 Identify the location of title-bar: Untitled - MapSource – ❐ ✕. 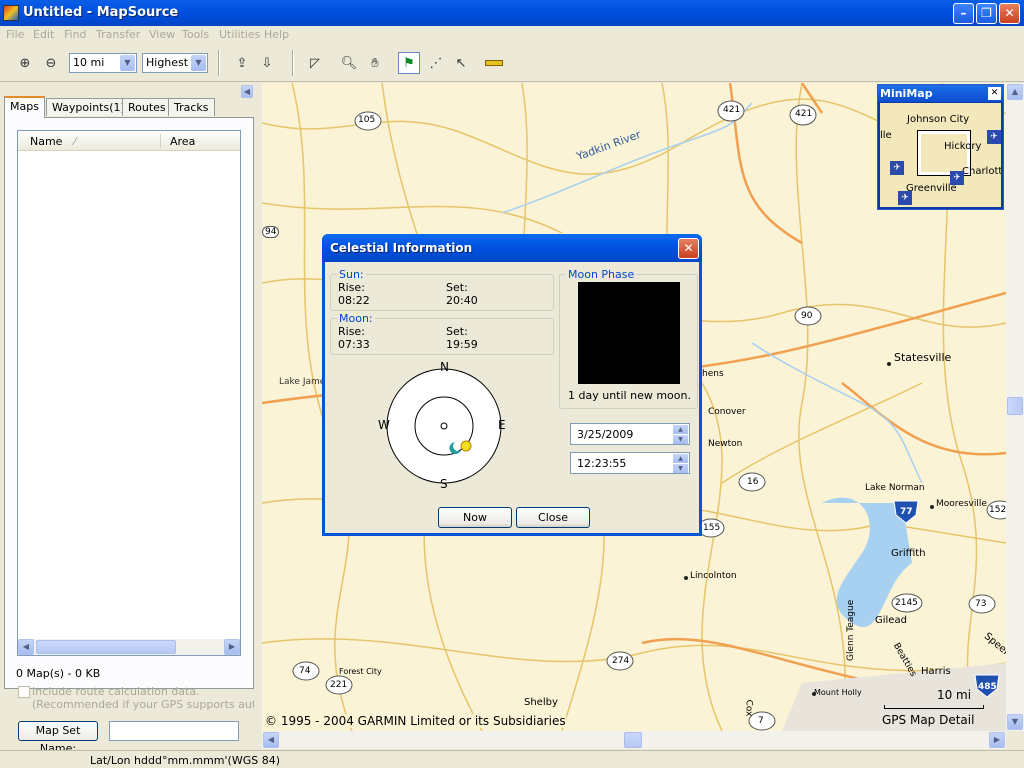
(512, 13).